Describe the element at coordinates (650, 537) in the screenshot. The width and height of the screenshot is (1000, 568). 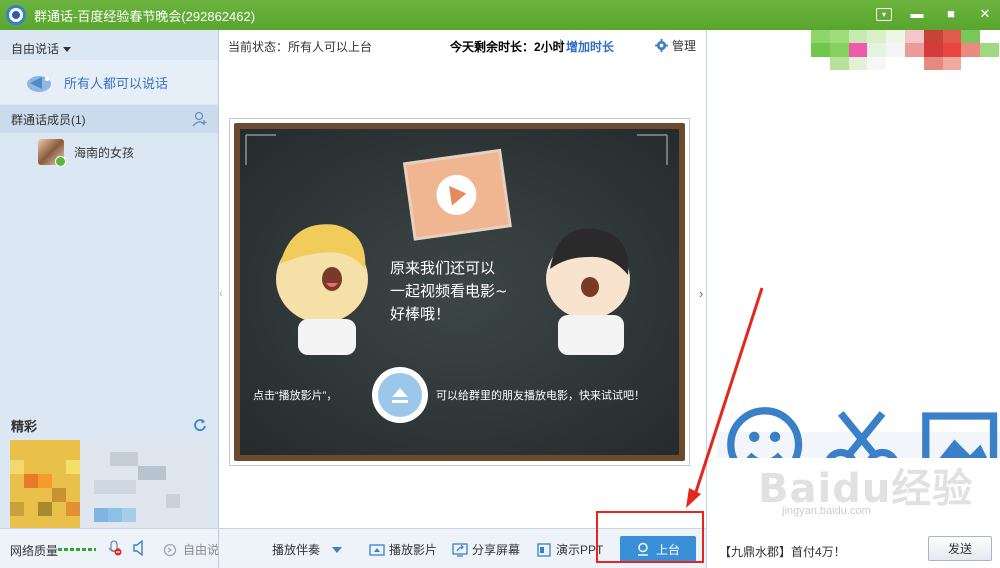
I see `highlight-box` at that location.